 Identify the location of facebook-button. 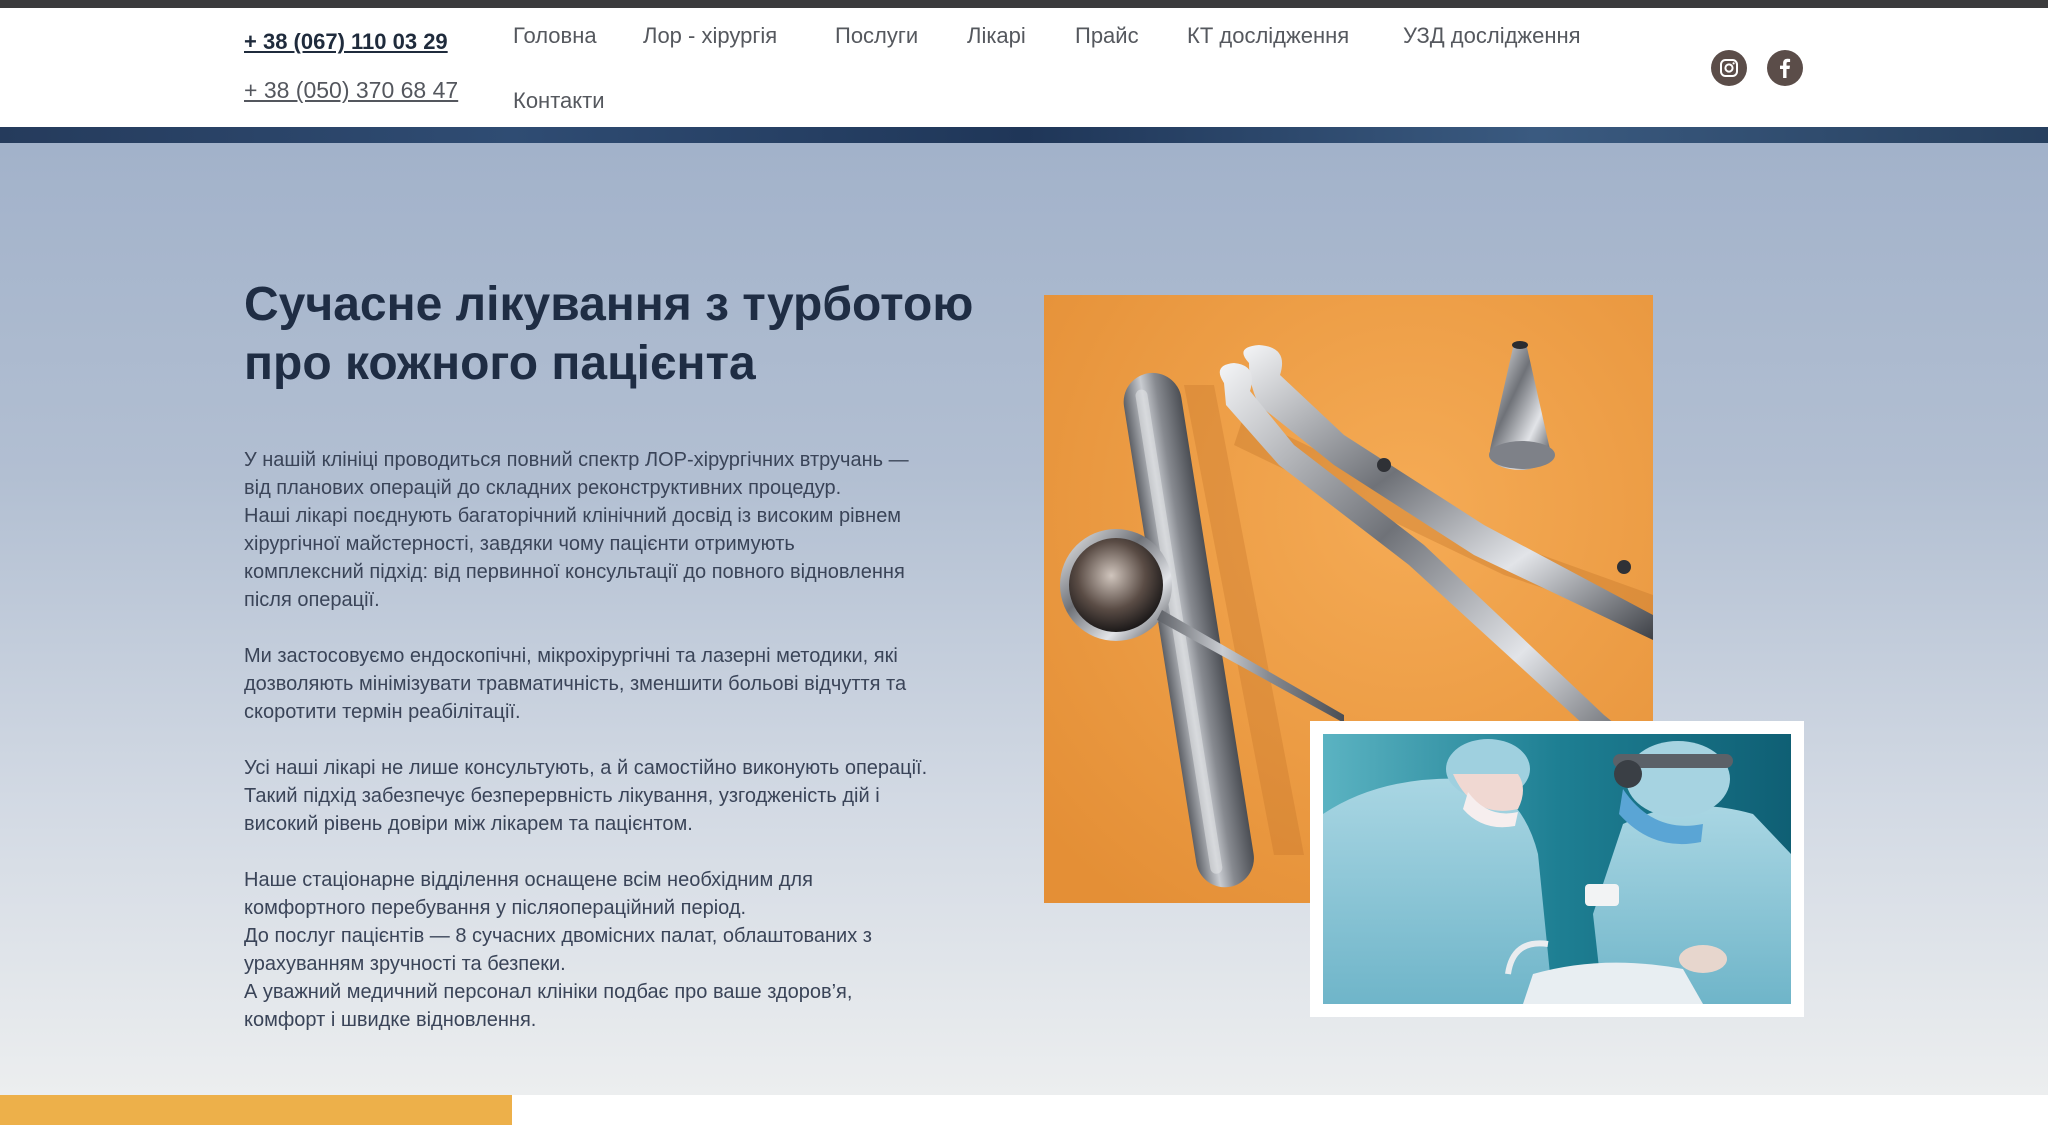
(1785, 68).